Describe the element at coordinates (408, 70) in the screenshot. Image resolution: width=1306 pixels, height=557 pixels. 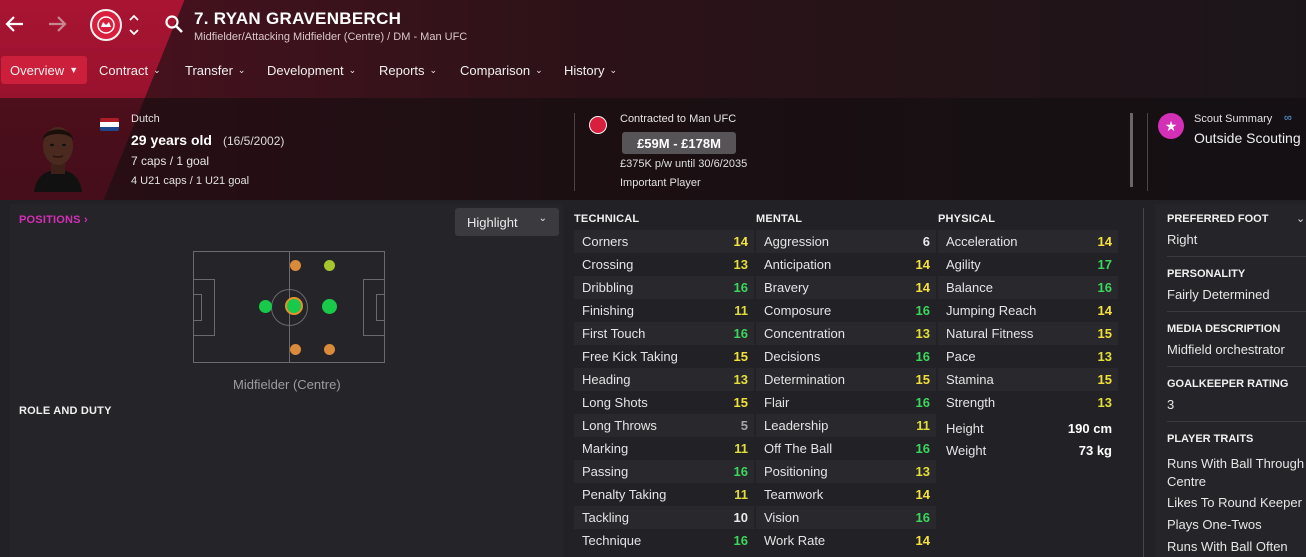
I see `tab-reports: Reports ⌄` at that location.